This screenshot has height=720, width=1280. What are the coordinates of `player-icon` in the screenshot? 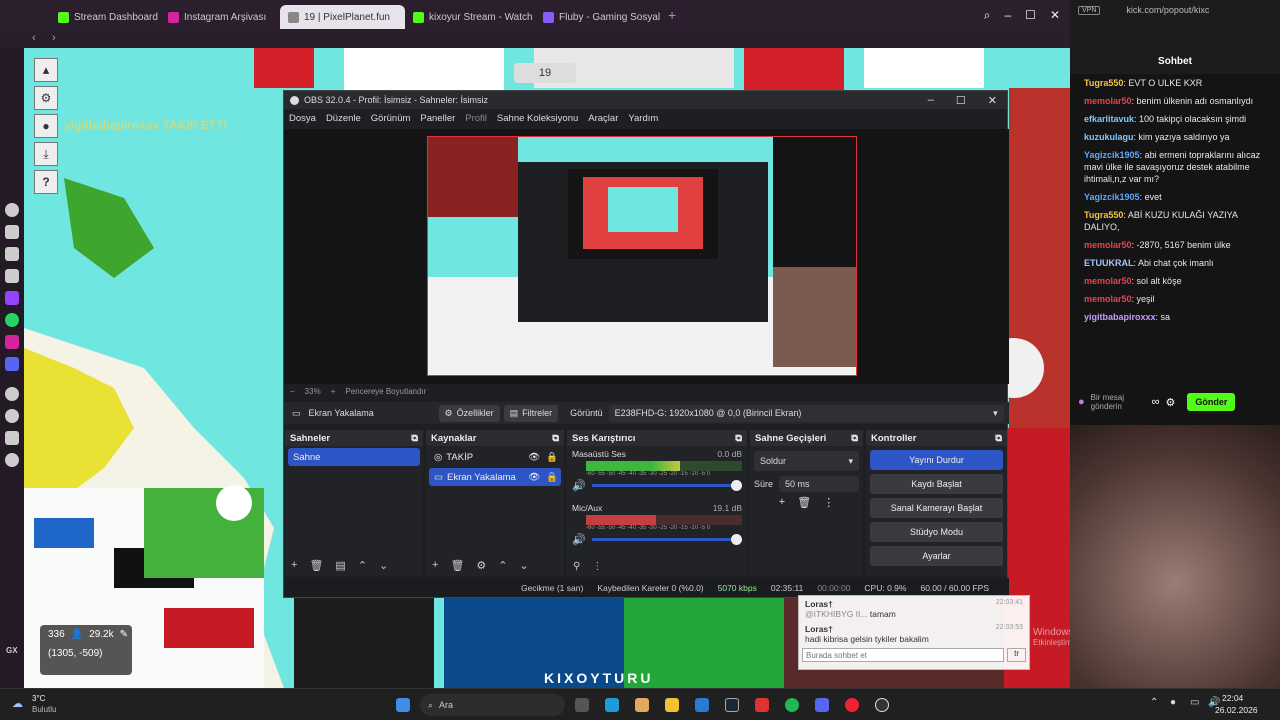 It's located at (12, 394).